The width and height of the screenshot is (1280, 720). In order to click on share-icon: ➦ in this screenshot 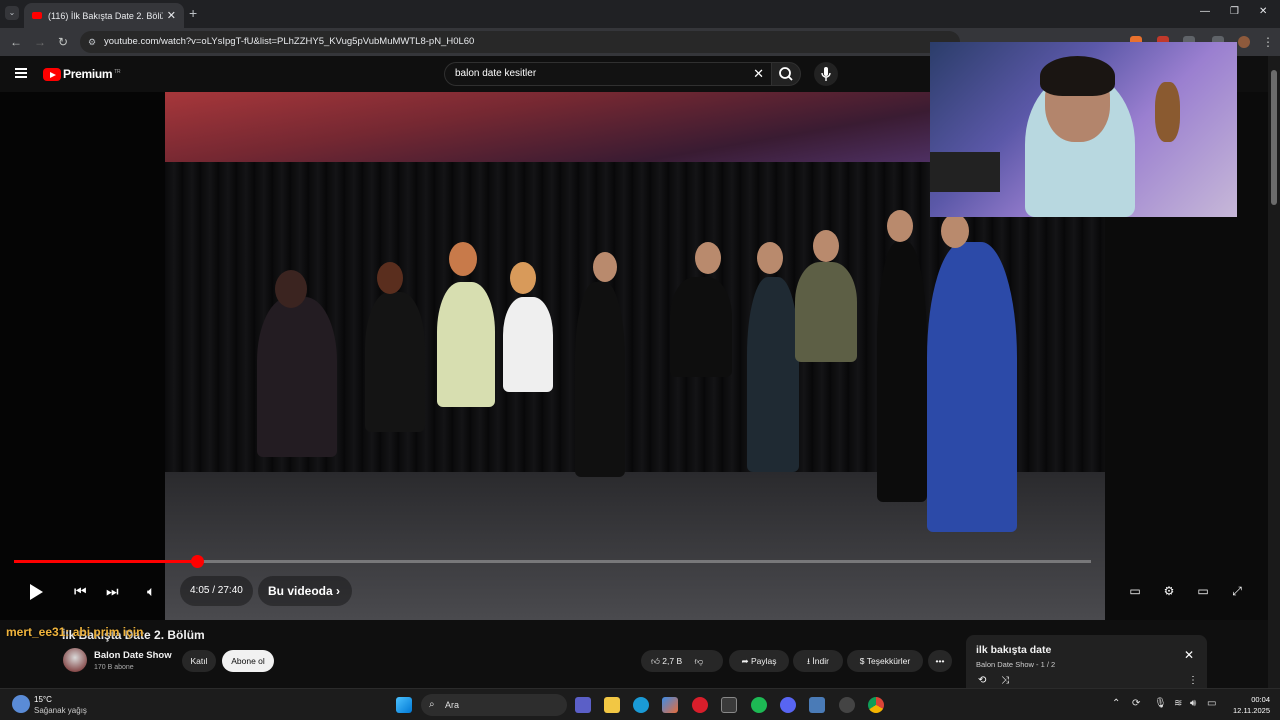, I will do `click(745, 661)`.